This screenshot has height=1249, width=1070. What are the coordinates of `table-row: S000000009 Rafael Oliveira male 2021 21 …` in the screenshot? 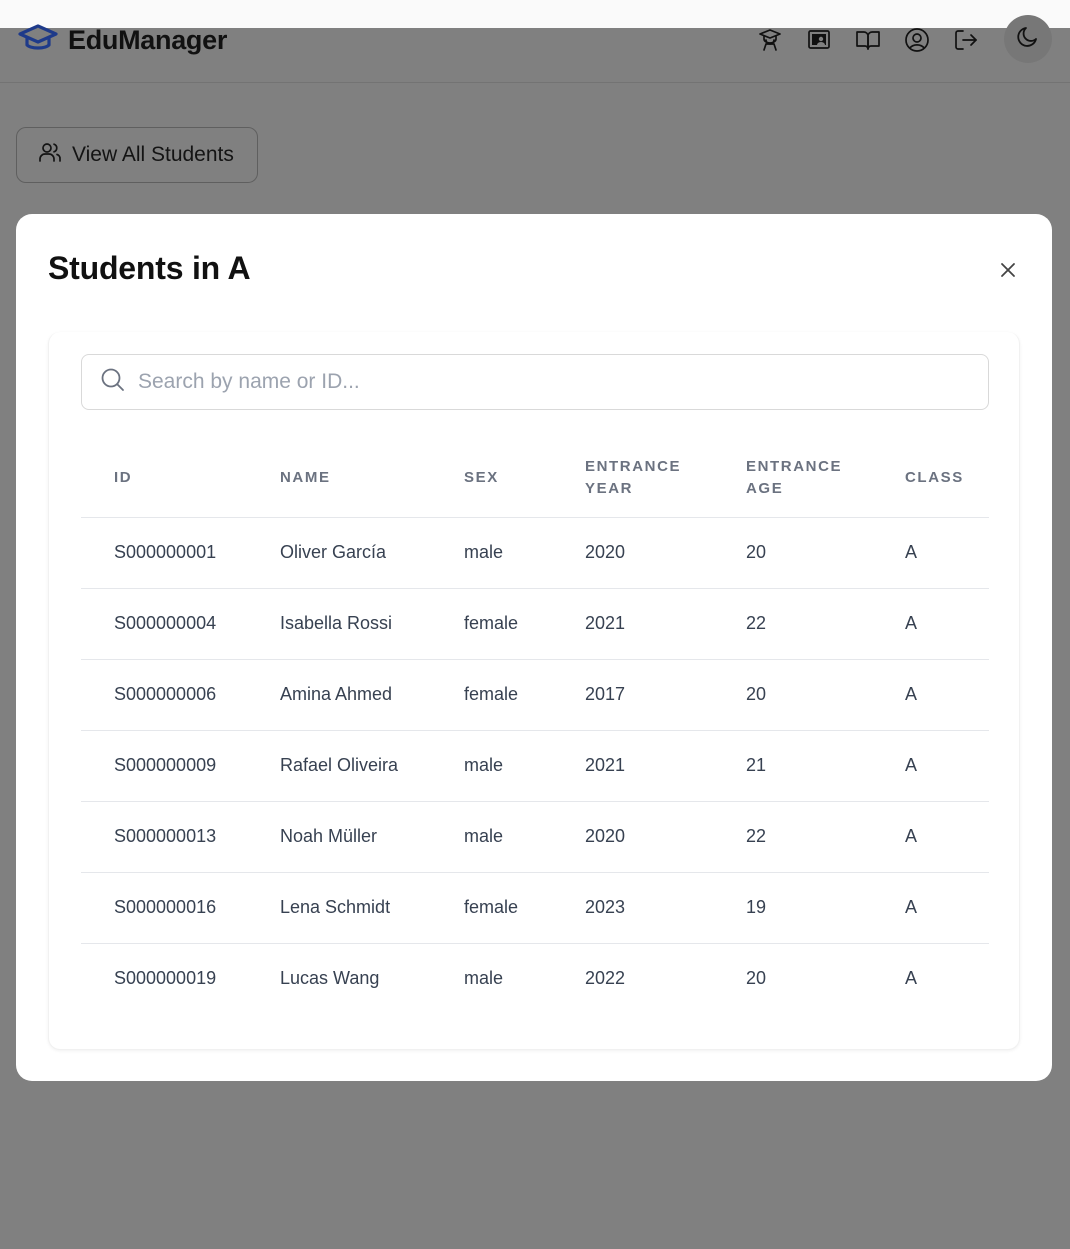 It's located at (535, 766).